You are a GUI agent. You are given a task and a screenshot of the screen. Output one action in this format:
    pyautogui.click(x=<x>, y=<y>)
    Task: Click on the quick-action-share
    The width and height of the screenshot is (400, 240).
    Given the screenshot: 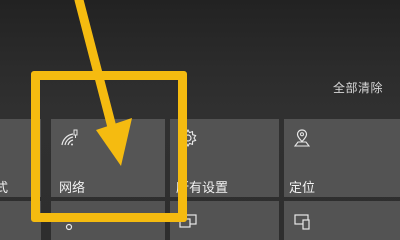 What is the action you would take?
    pyautogui.click(x=108, y=220)
    